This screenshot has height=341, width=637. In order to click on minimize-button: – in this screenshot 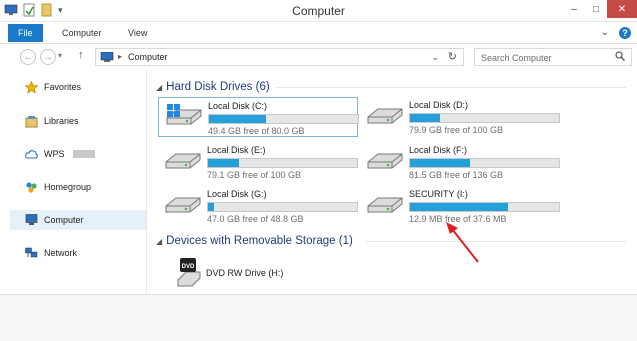, I will do `click(574, 9)`.